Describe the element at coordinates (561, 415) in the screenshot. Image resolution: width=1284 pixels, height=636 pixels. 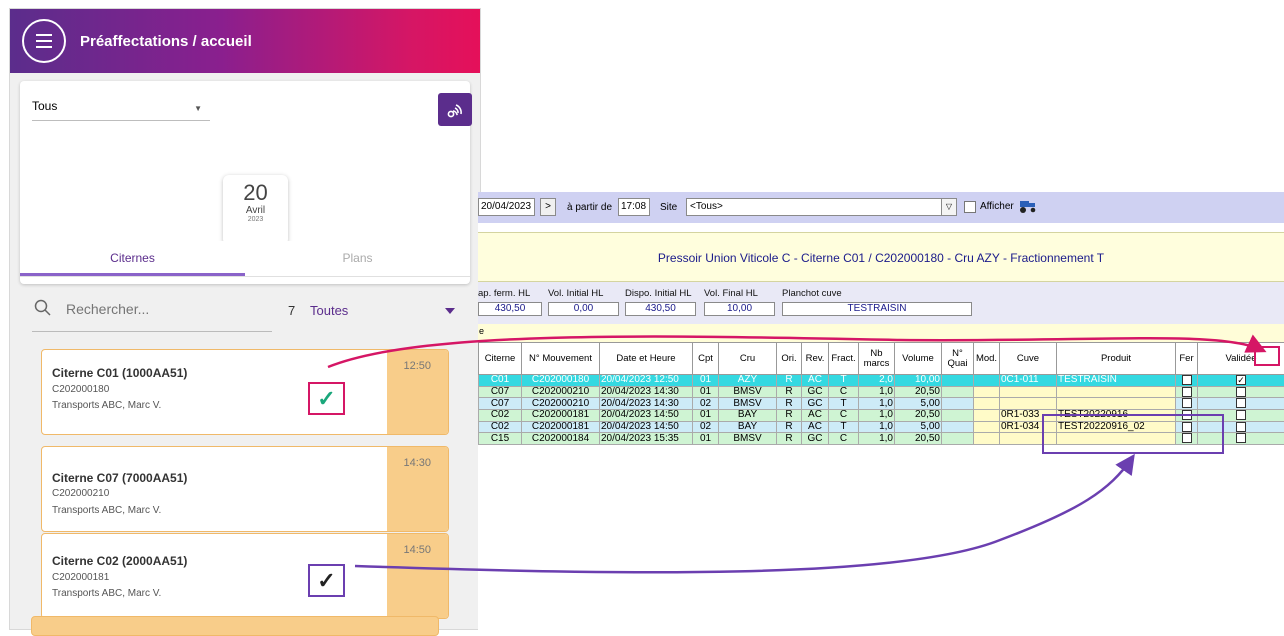
I see `table-cell-mouvement: C202000181` at that location.